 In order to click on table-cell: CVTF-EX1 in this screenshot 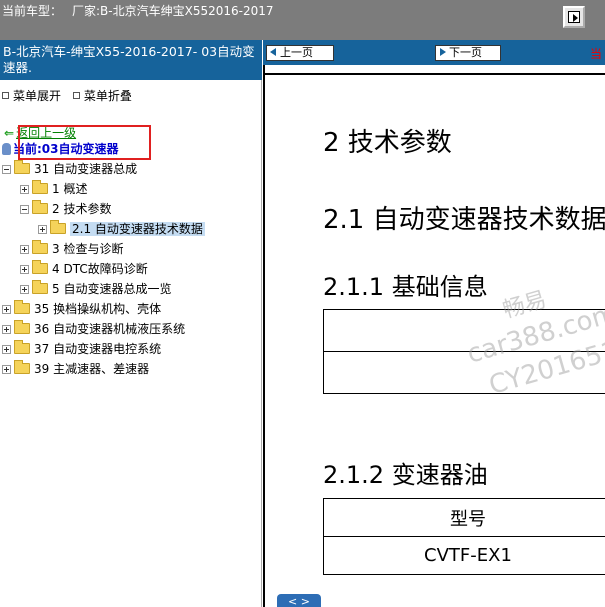, I will do `click(464, 555)`.